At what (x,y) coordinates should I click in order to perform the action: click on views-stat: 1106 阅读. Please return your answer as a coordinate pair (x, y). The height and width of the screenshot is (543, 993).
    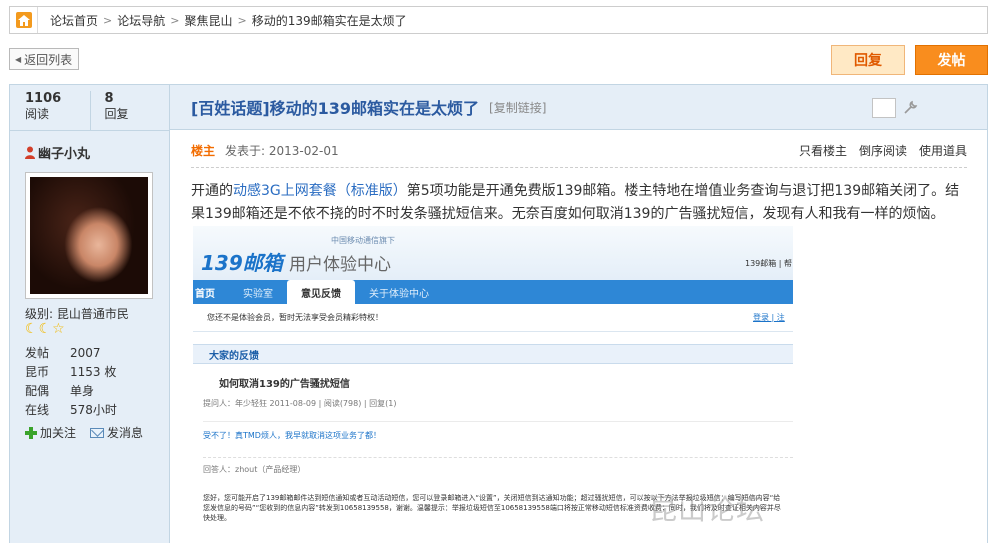
    Looking at the image, I should click on (50, 110).